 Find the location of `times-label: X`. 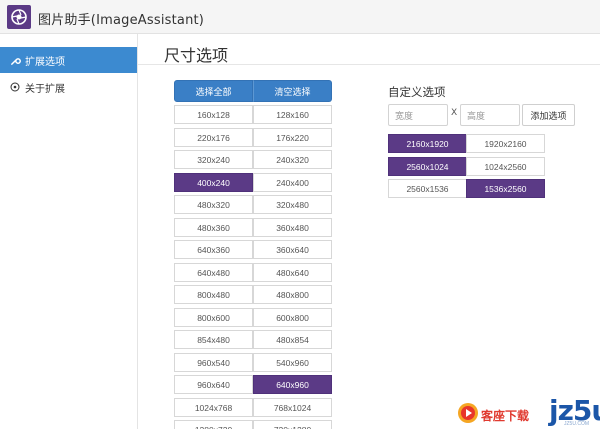

times-label: X is located at coordinates (454, 113).